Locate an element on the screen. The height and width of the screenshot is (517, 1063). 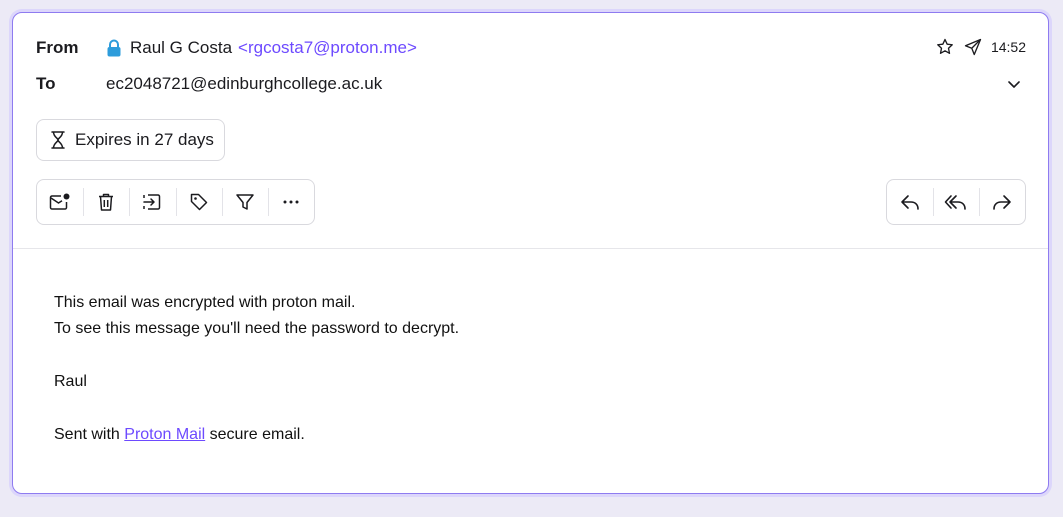
header-divider is located at coordinates (530, 248).